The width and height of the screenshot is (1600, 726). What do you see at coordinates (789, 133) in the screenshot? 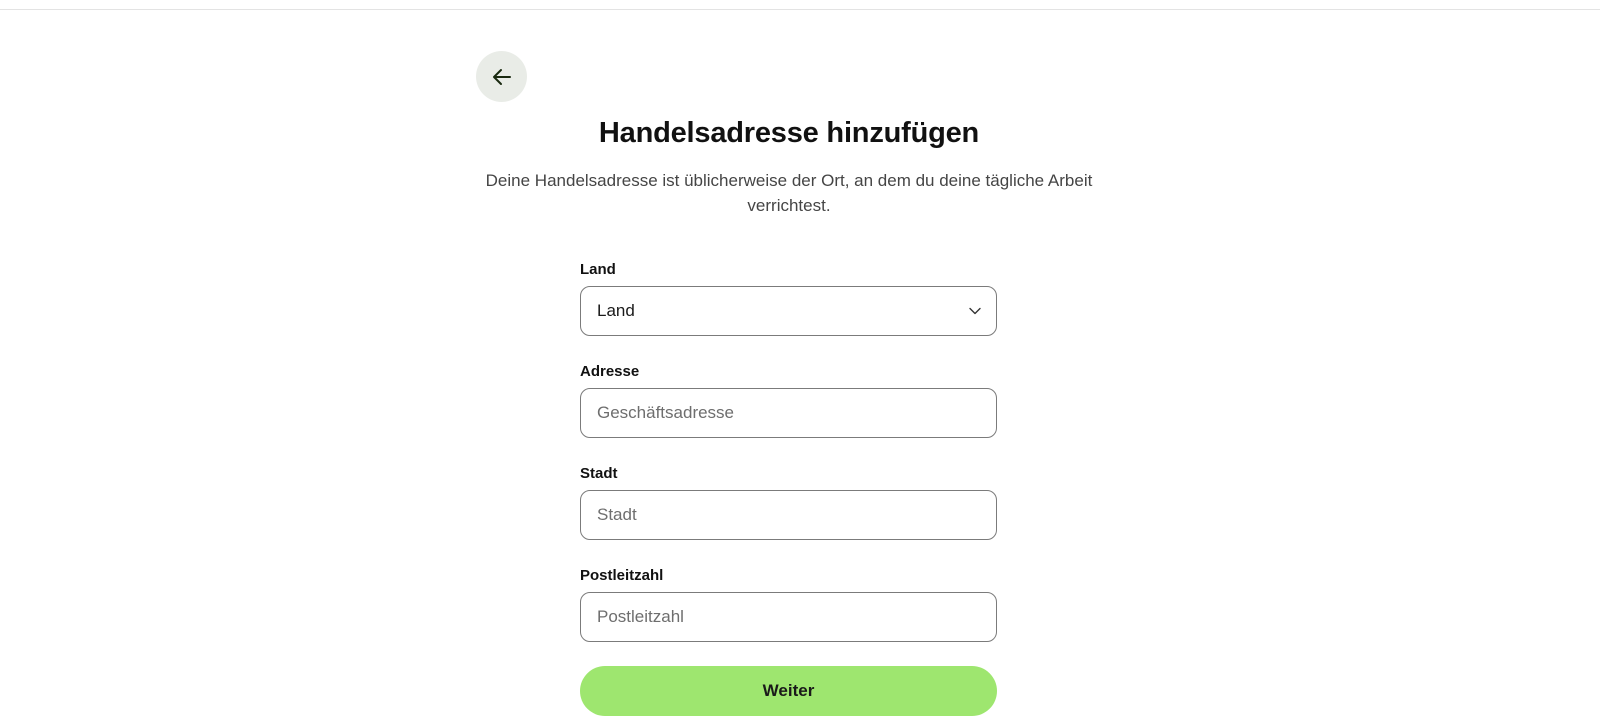
I see `page-title: Handelsadresse hinzufügen` at bounding box center [789, 133].